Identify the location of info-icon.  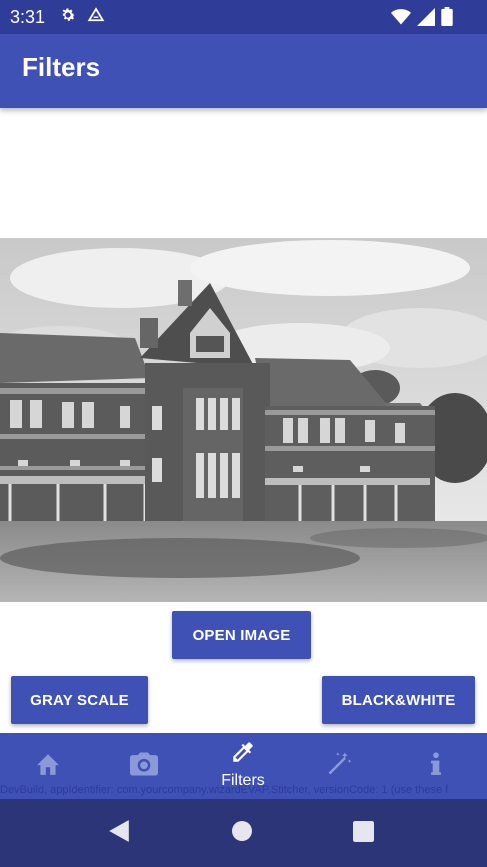
(436, 766).